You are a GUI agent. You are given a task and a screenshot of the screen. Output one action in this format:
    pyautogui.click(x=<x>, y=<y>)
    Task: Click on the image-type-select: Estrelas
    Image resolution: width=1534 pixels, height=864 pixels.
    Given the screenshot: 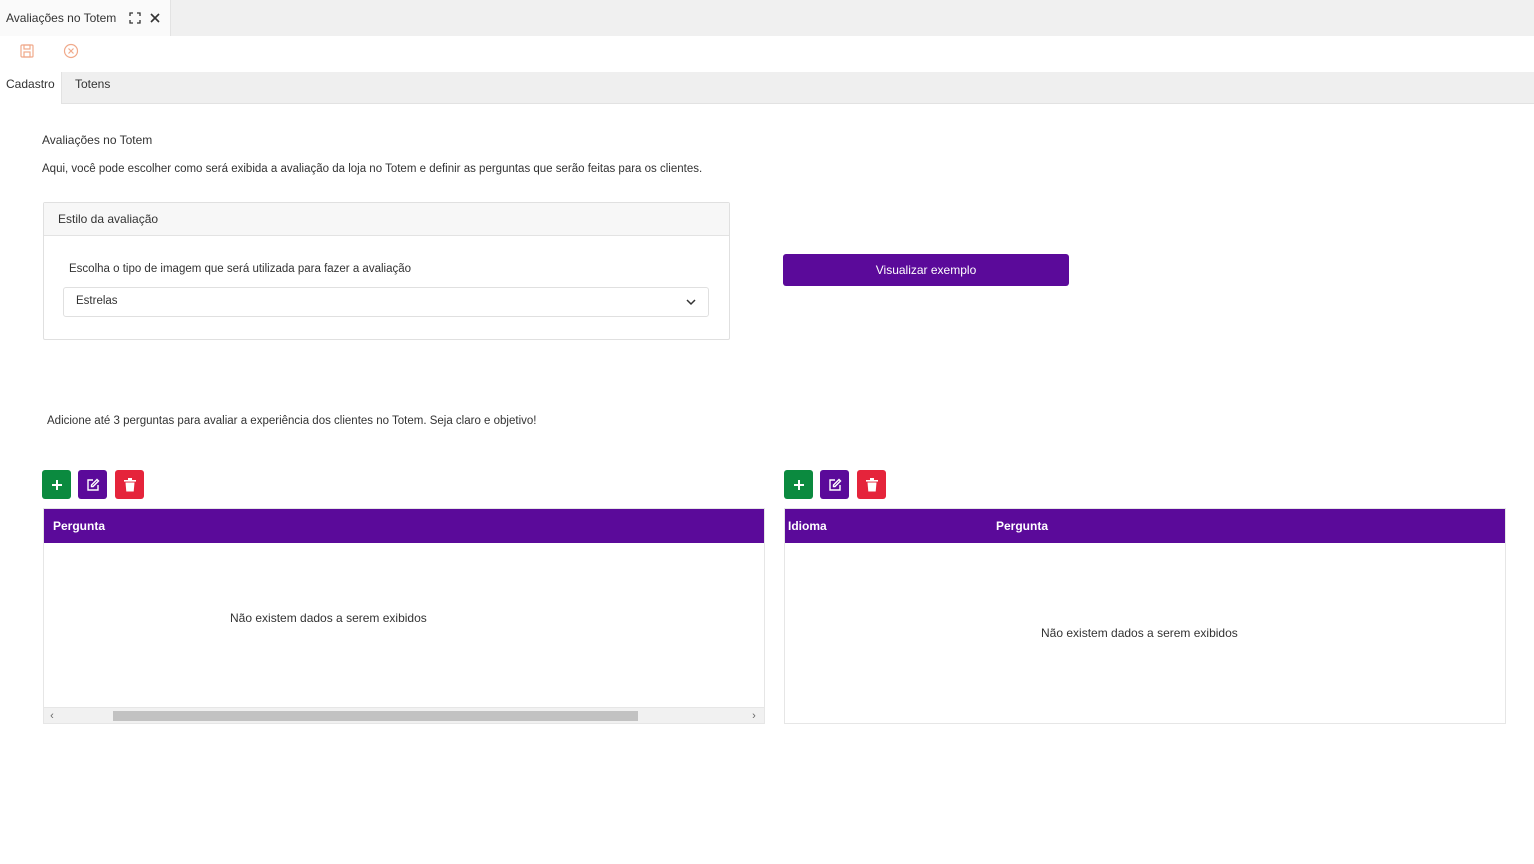 What is the action you would take?
    pyautogui.click(x=386, y=302)
    